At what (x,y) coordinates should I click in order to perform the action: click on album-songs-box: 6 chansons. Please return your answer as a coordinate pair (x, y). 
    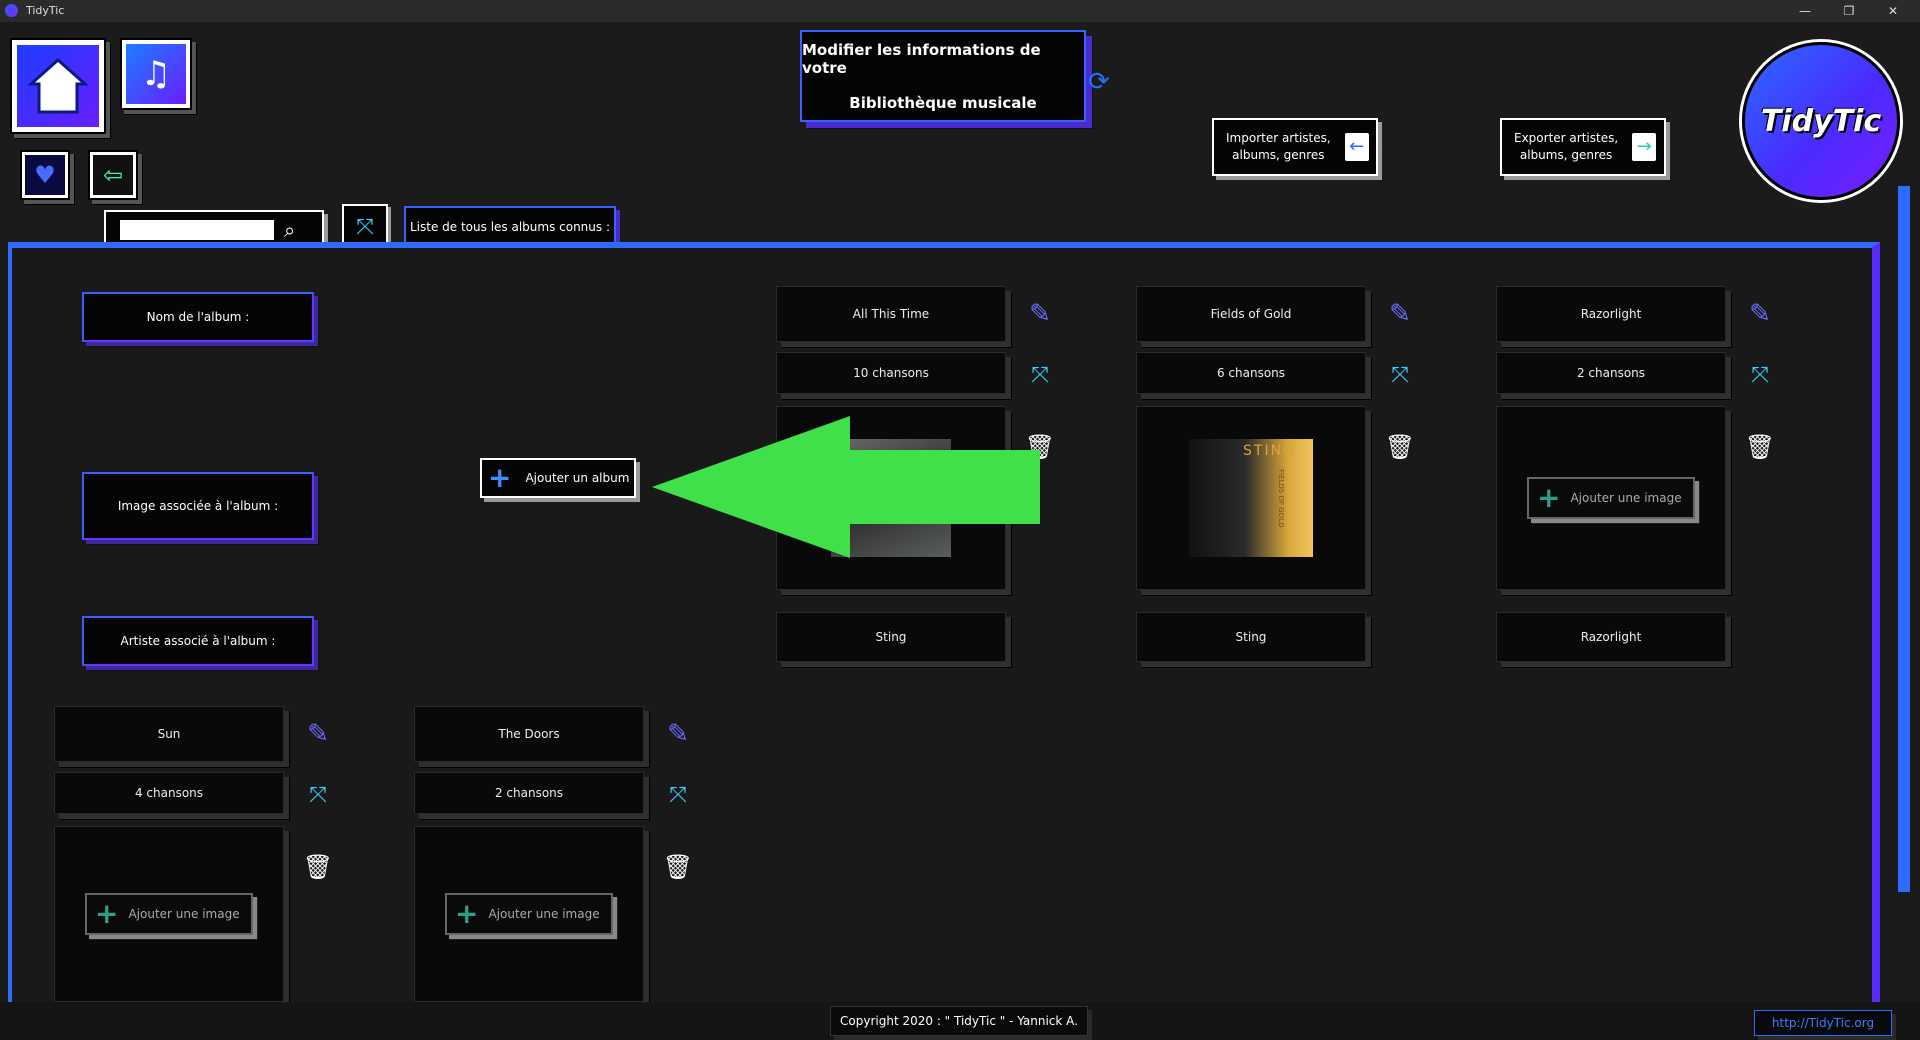
    Looking at the image, I should click on (1251, 373).